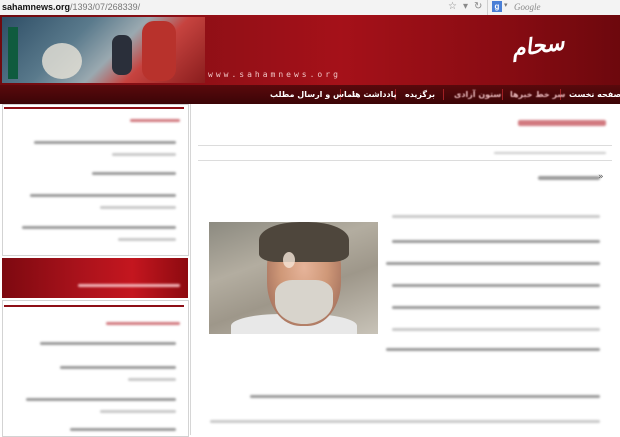 The width and height of the screenshot is (620, 437). I want to click on header-photo, so click(103, 50).